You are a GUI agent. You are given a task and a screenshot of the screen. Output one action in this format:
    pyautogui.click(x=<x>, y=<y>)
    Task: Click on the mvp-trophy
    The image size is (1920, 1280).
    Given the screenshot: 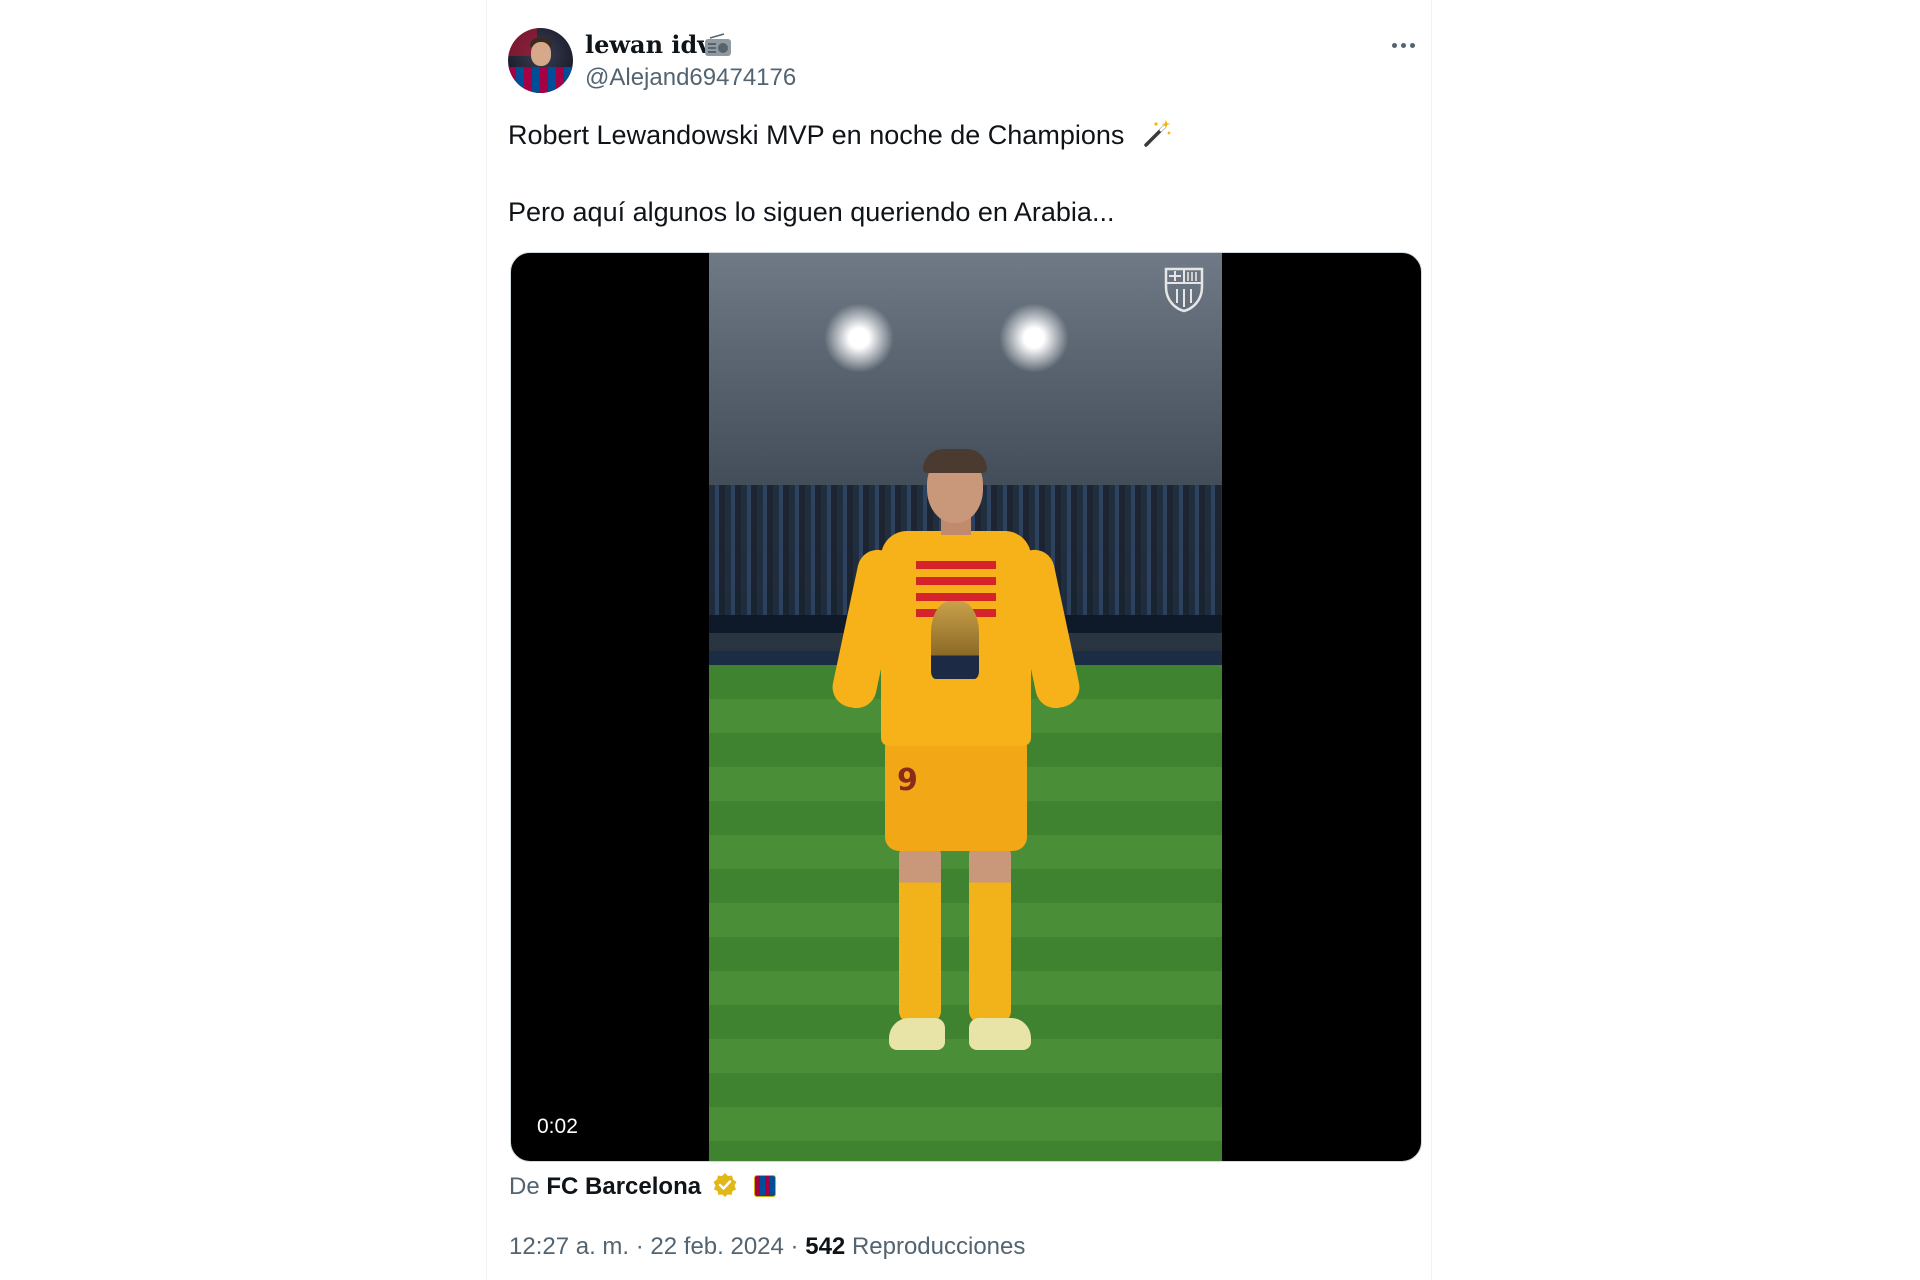 What is the action you would take?
    pyautogui.click(x=955, y=640)
    